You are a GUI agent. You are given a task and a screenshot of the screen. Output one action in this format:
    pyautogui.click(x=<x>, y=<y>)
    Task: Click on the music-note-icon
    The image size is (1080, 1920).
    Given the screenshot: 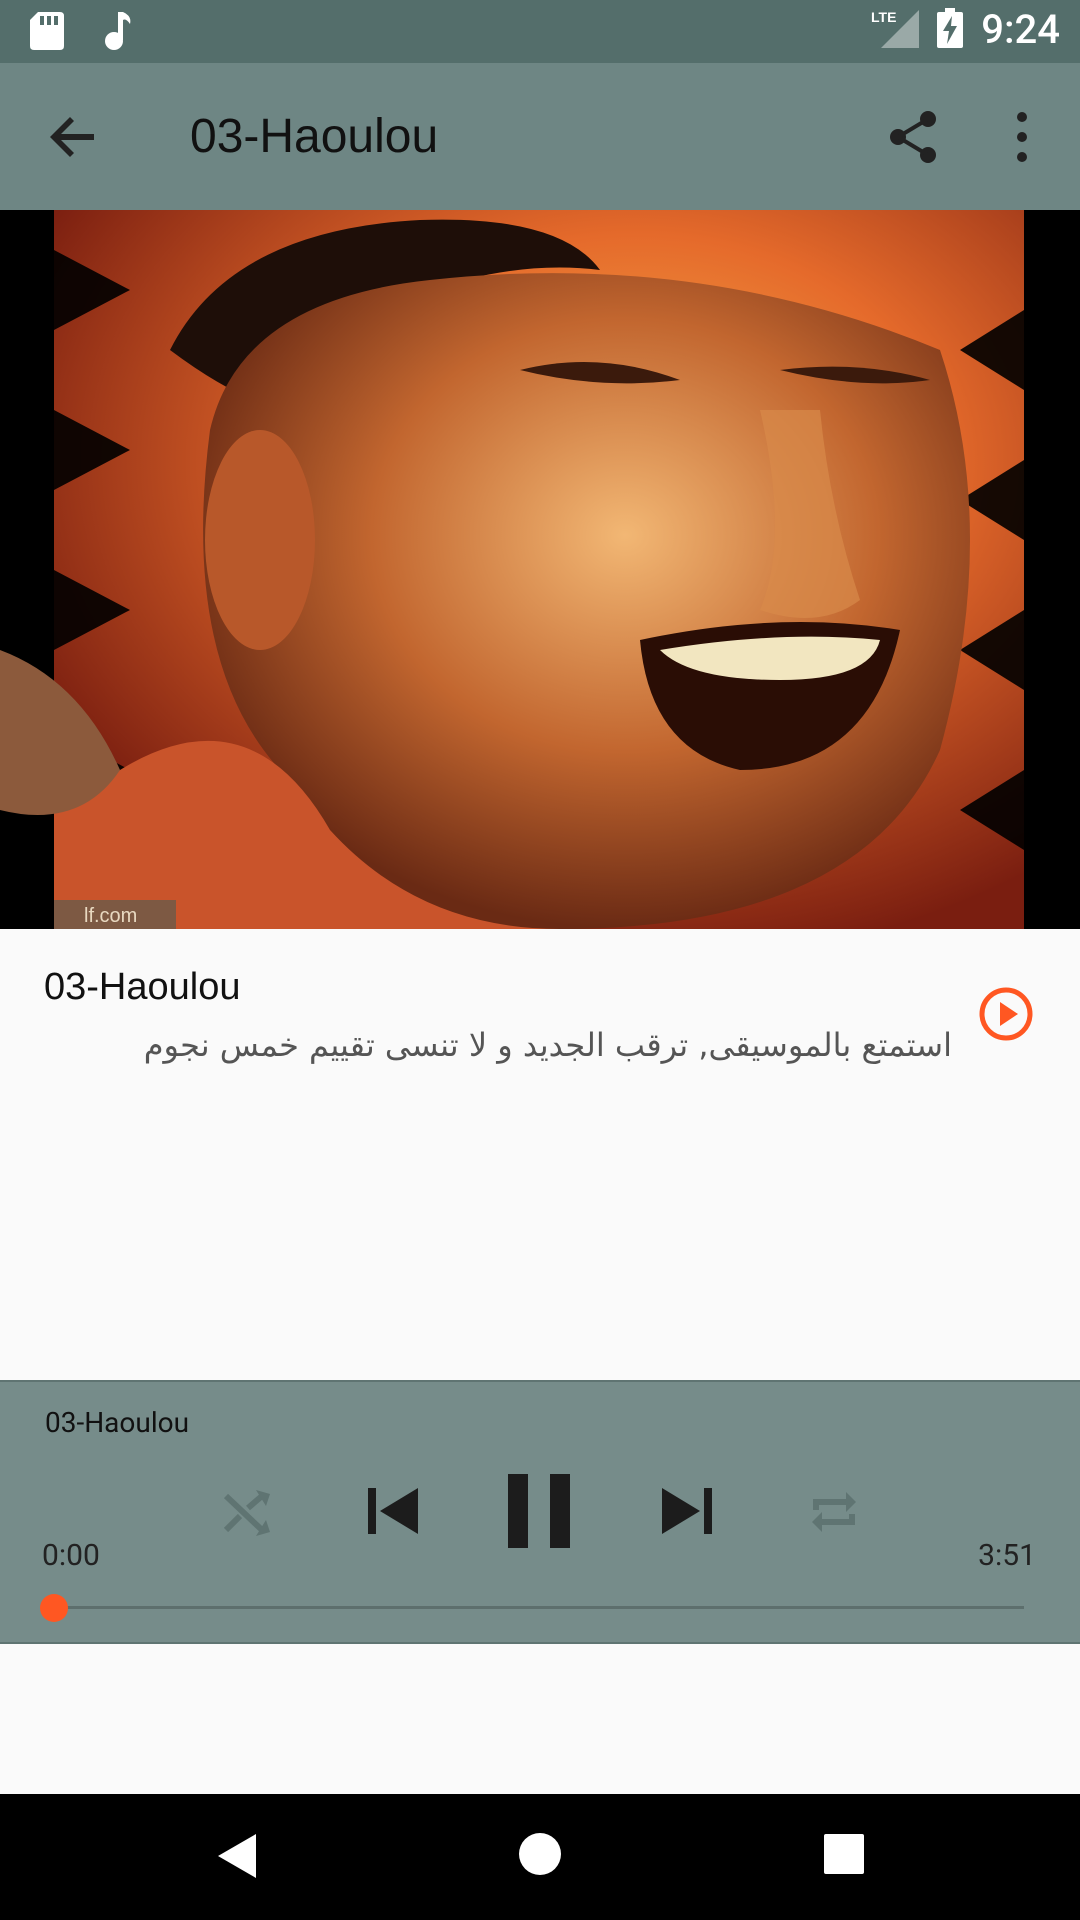 What is the action you would take?
    pyautogui.click(x=118, y=33)
    